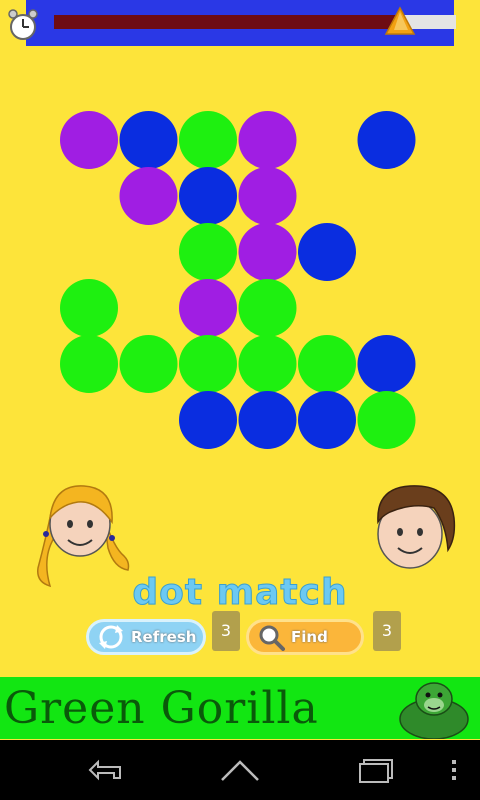  I want to click on find-label: Find, so click(309, 637).